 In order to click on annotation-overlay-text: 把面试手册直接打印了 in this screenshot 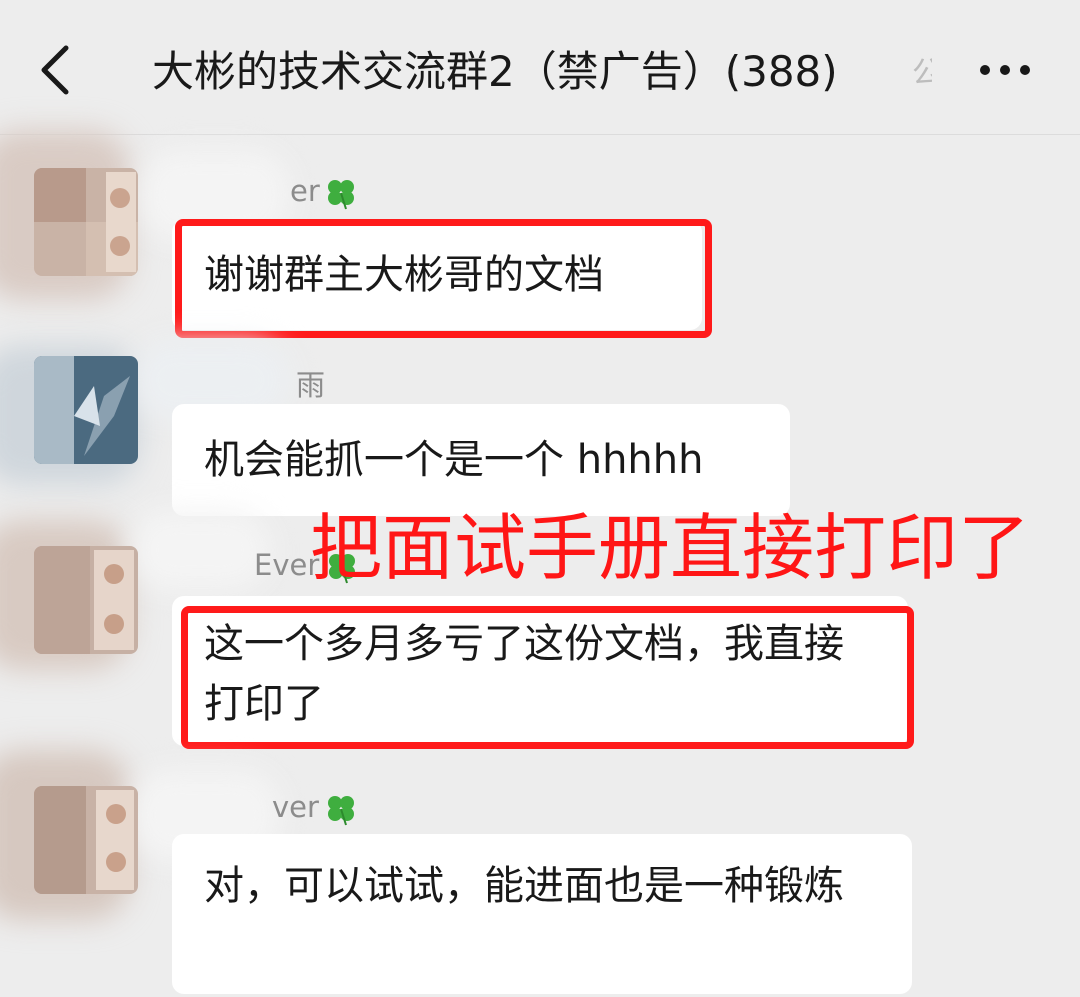, I will do `click(670, 548)`.